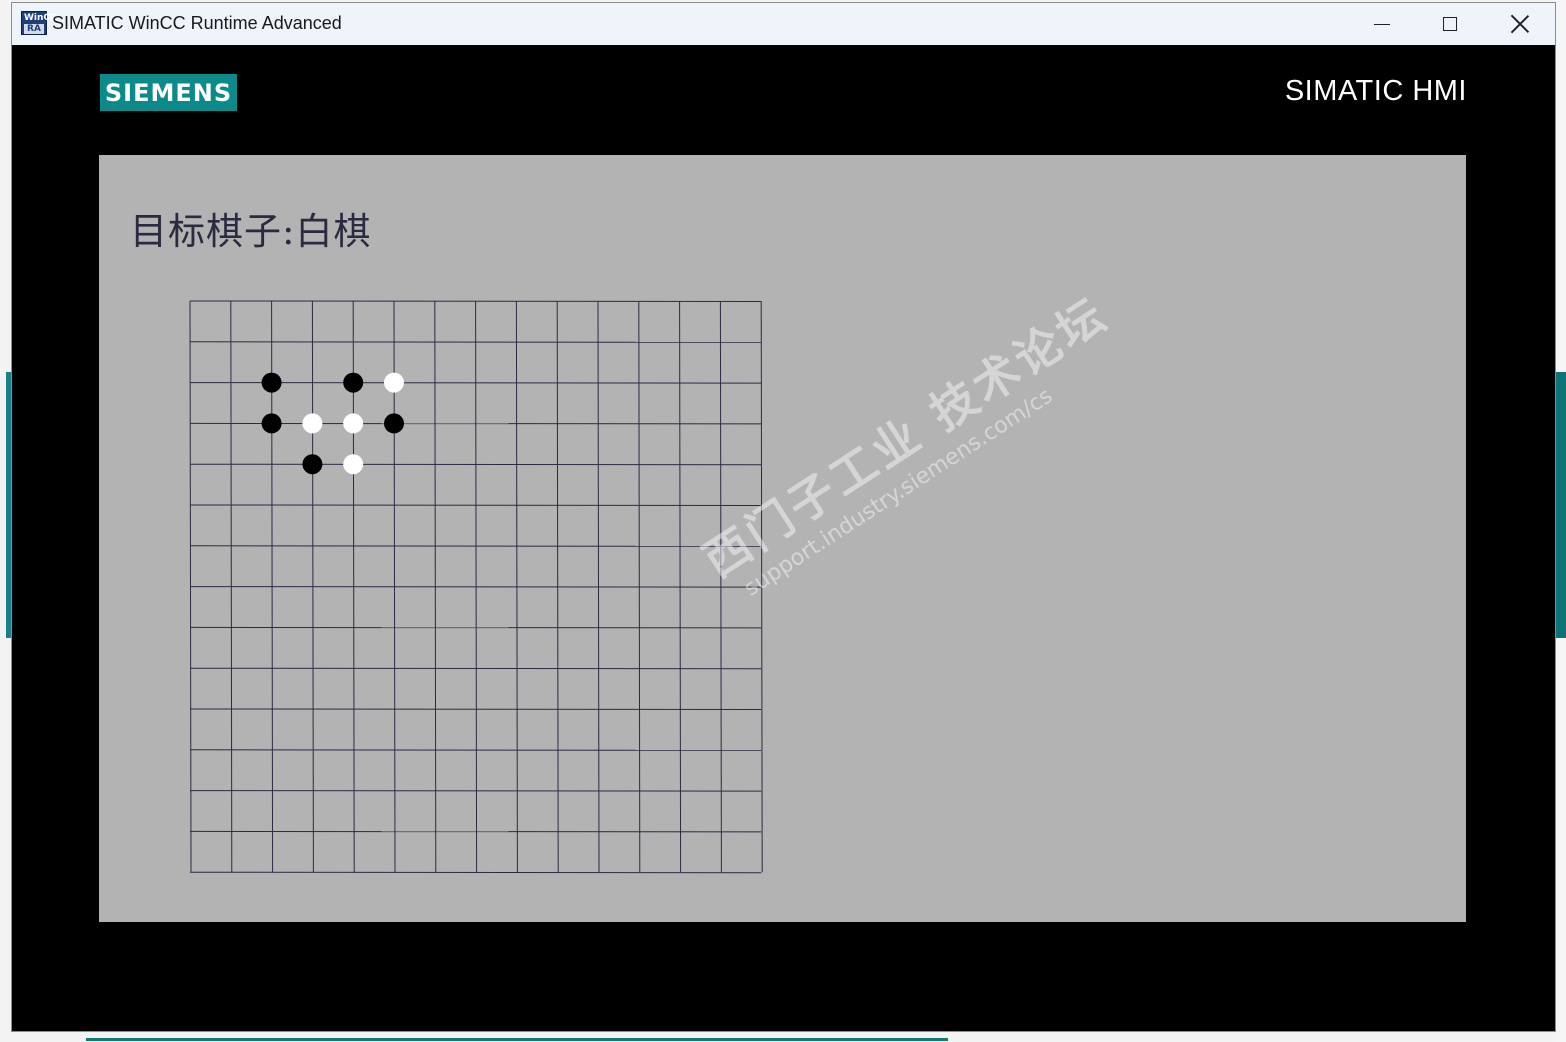  What do you see at coordinates (1561, 505) in the screenshot?
I see `background-window-fragment` at bounding box center [1561, 505].